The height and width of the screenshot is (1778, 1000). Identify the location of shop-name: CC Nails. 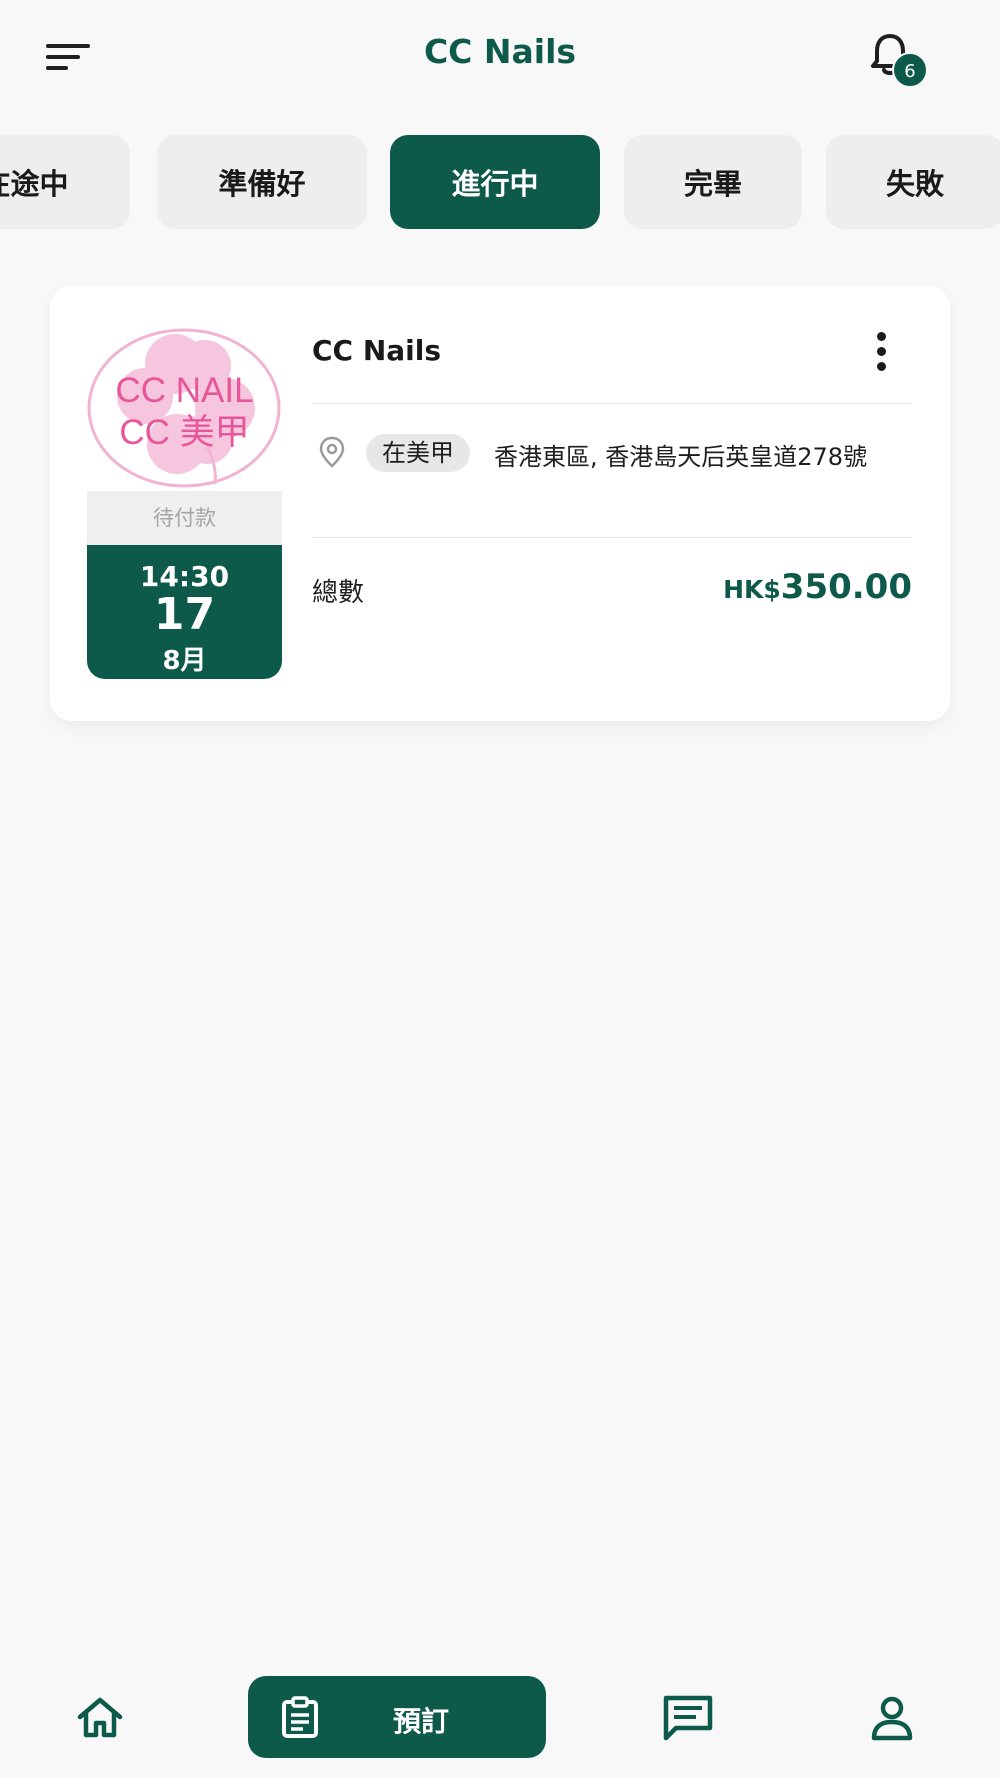
(377, 350).